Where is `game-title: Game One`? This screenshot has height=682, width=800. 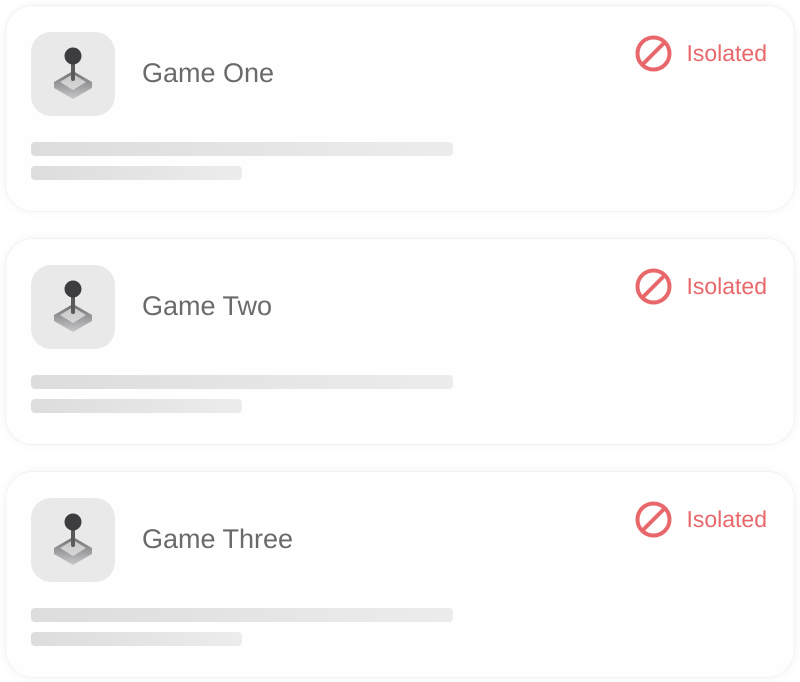 game-title: Game One is located at coordinates (208, 73).